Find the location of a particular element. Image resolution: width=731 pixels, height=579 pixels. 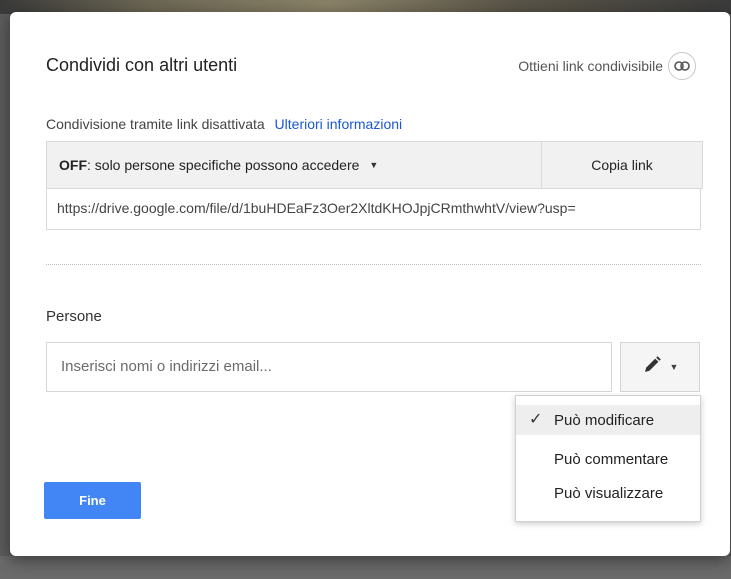

menu-item-can-comment: Può commentare is located at coordinates (608, 459).